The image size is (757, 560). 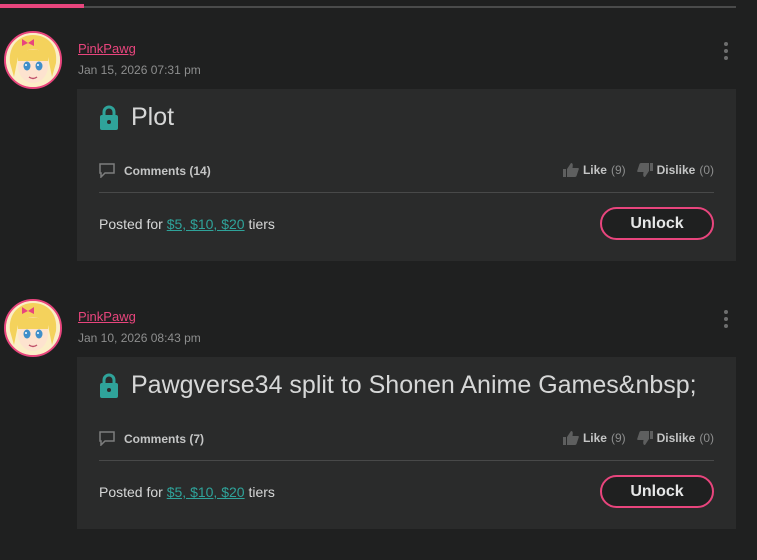 I want to click on comments-link: Comments (14), so click(x=155, y=170).